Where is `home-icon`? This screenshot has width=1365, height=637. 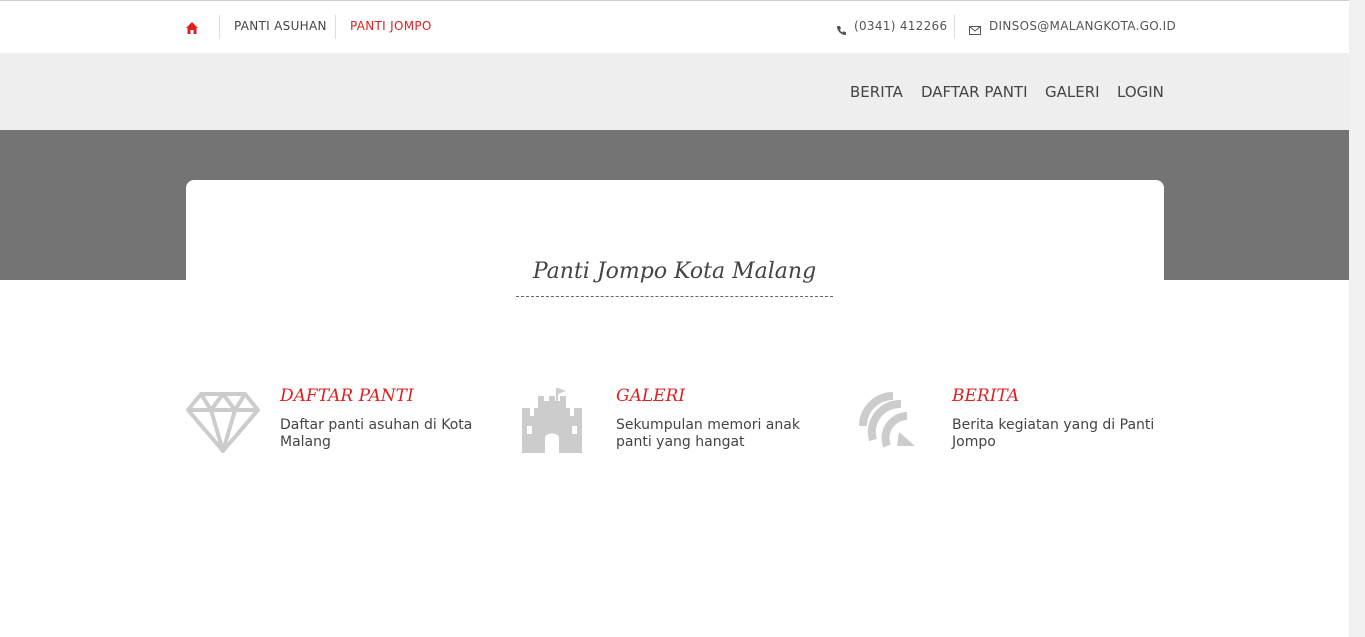 home-icon is located at coordinates (192, 27).